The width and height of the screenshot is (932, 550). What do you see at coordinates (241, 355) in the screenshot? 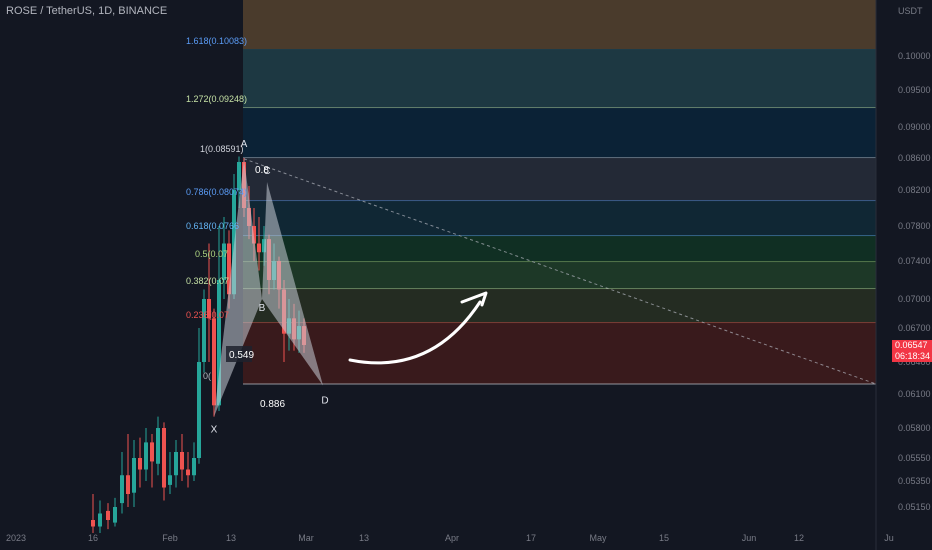
I see `ratio-xb: 0.549` at bounding box center [241, 355].